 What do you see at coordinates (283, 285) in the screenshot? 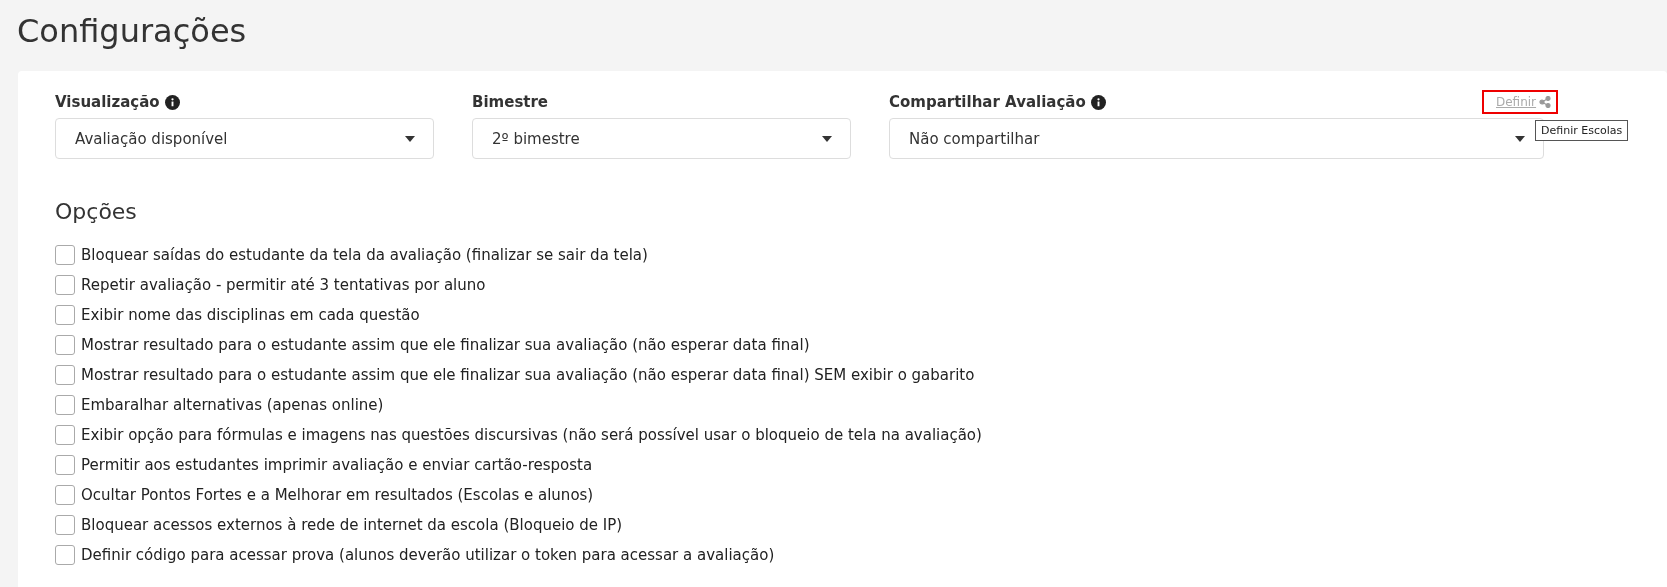
I see `option-label: Repetir avaliação - permitir até 3 tentativas por aluno` at bounding box center [283, 285].